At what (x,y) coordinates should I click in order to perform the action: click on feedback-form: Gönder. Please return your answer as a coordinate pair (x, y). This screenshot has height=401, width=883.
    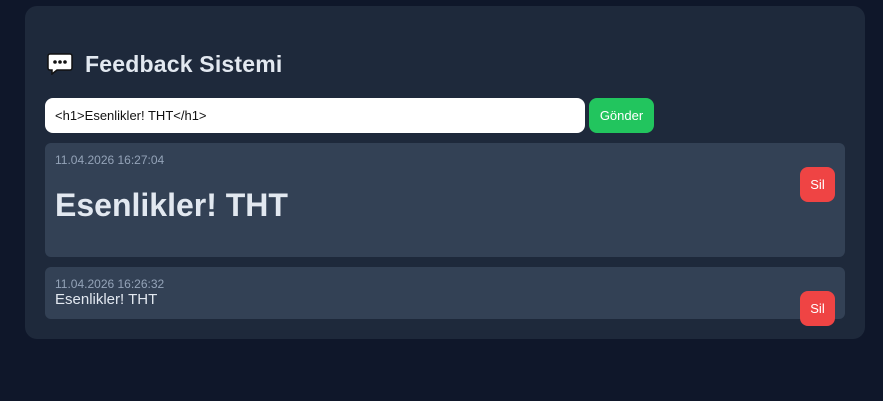
    Looking at the image, I should click on (349, 115).